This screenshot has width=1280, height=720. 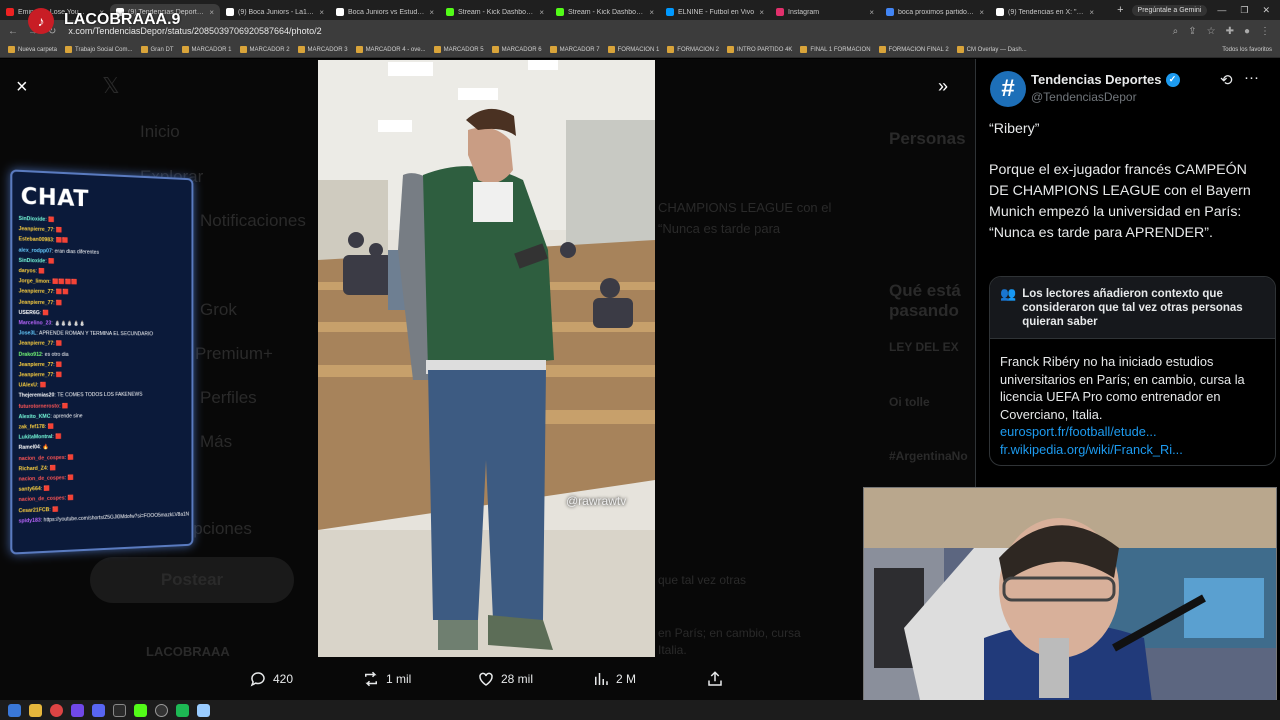 I want to click on user-handle: @TendenciasDepor, so click(x=1084, y=97).